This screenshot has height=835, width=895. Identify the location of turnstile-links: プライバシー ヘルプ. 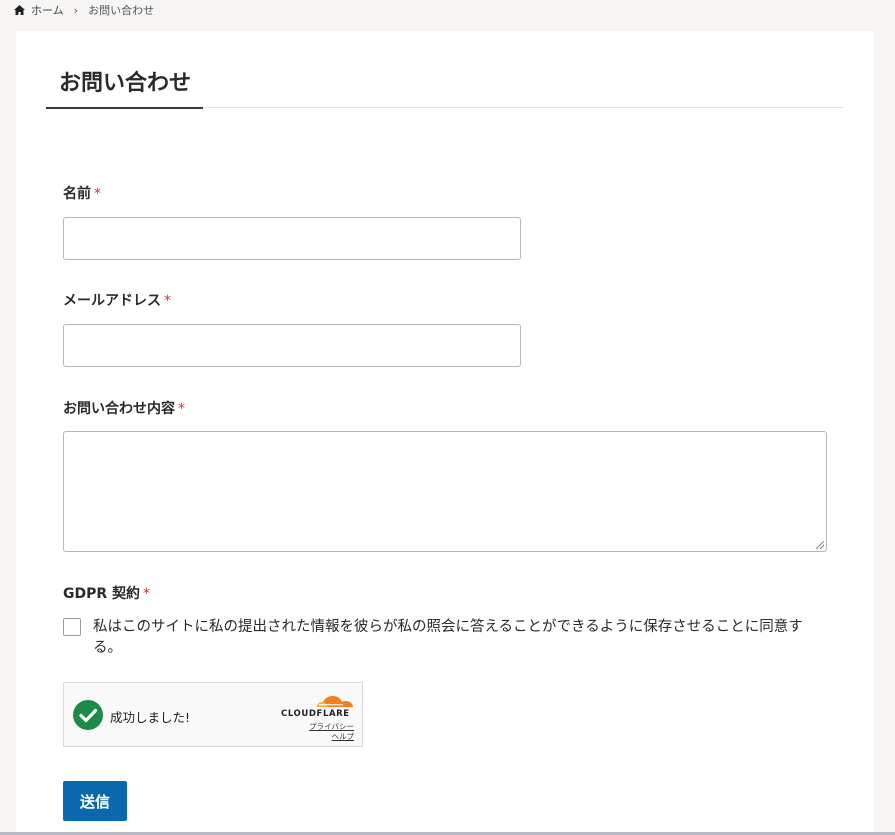
(331, 732).